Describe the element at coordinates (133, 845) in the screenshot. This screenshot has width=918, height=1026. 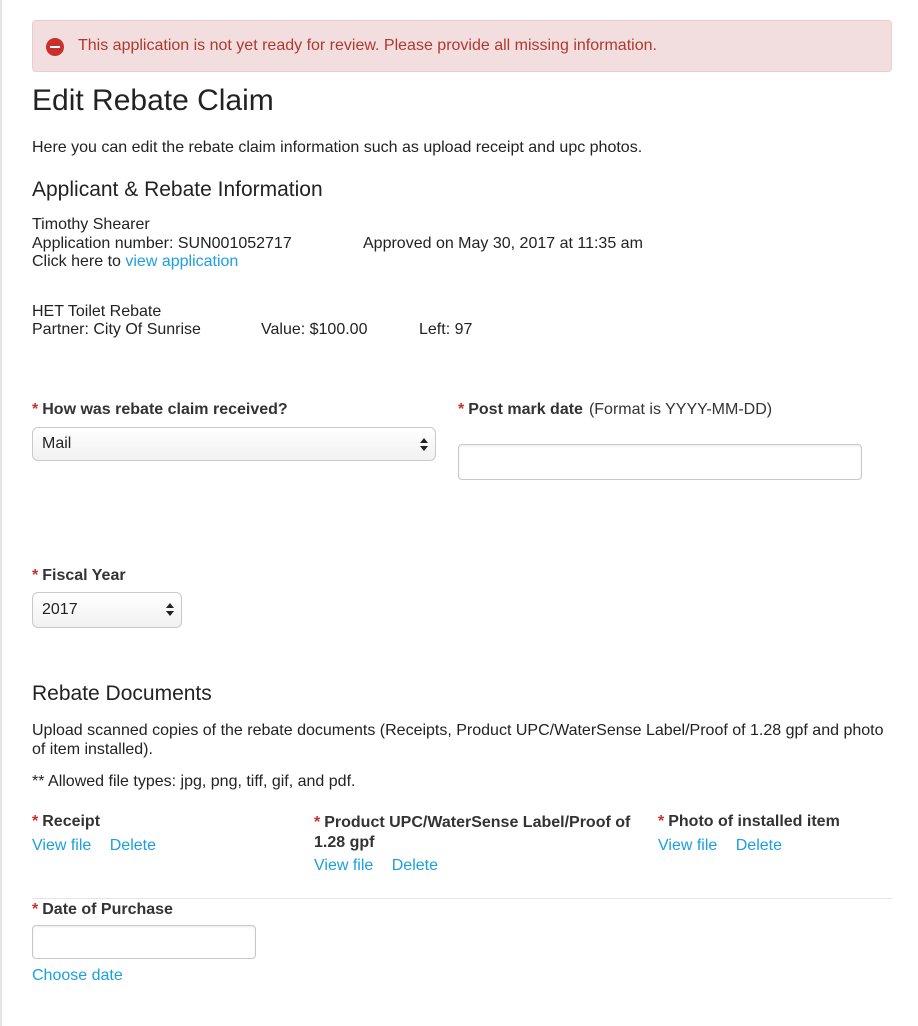
I see `receipt-delete-link: Delete` at that location.